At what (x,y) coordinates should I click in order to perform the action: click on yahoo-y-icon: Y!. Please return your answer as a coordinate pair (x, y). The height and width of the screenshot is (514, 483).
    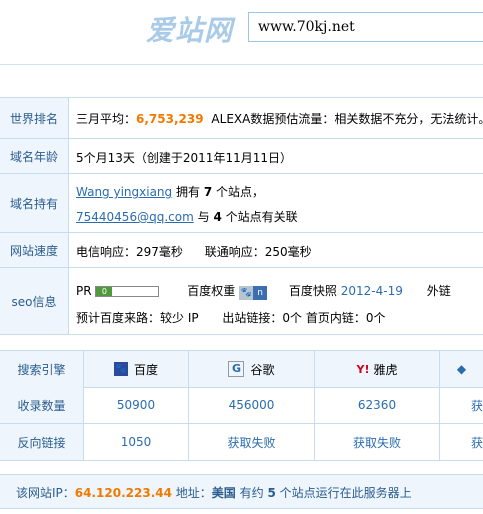
    Looking at the image, I should click on (363, 369).